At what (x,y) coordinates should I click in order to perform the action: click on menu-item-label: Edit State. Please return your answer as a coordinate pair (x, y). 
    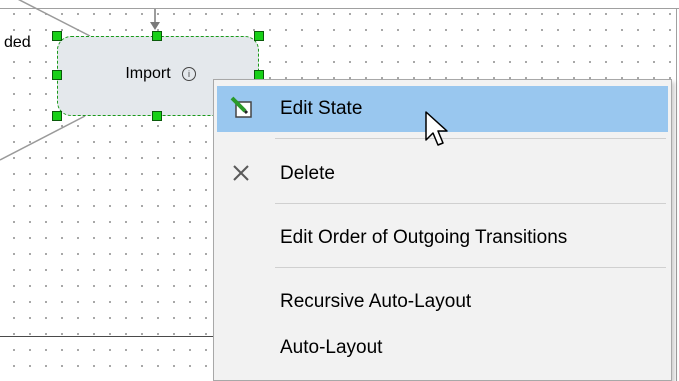
    Looking at the image, I should click on (321, 108).